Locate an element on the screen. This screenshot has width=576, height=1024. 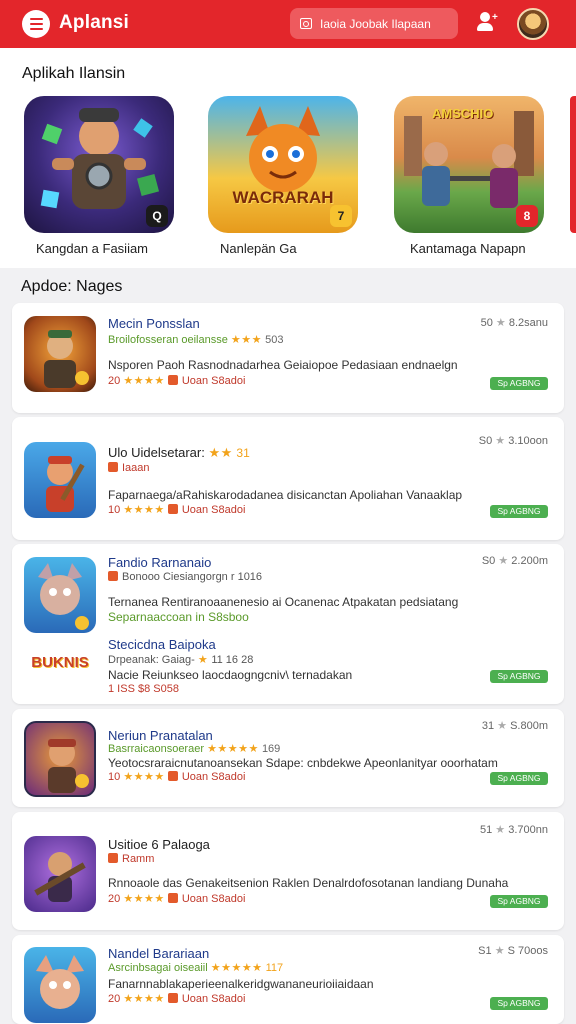
featured-label: Nanlepän Ga is located at coordinates (258, 248).